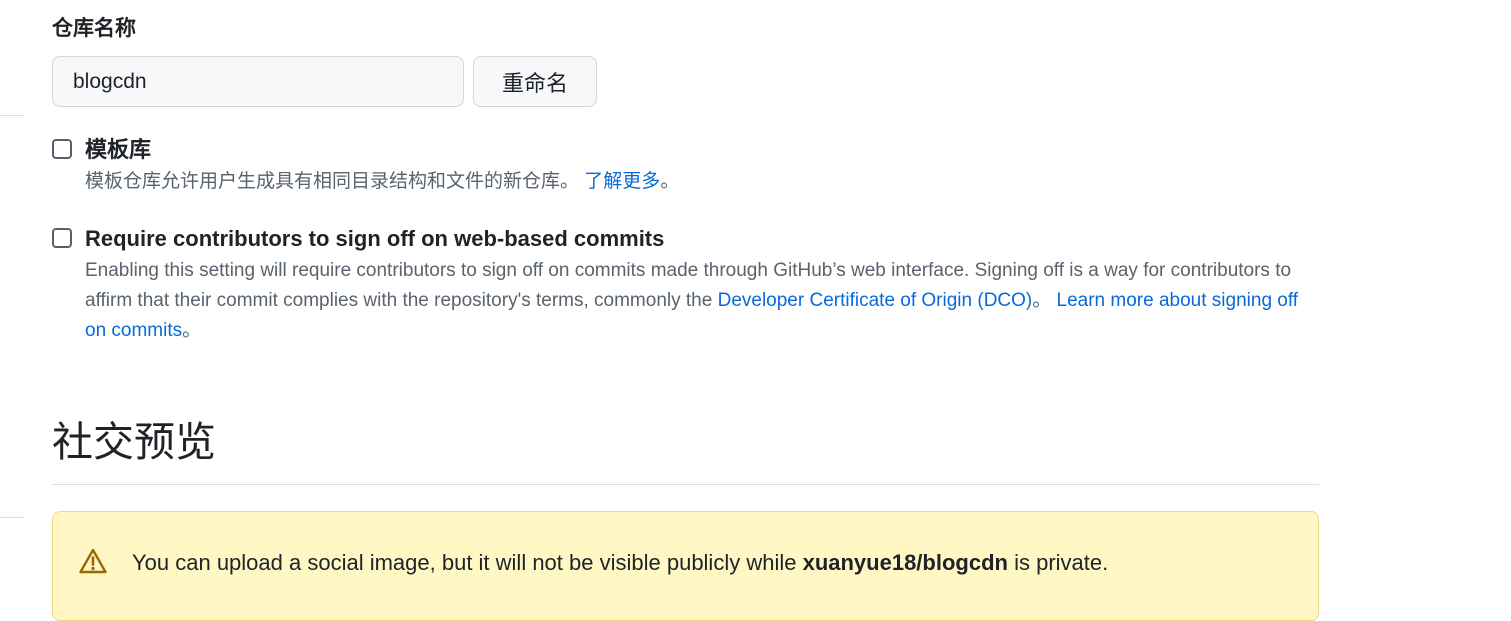 The width and height of the screenshot is (1511, 621). Describe the element at coordinates (118, 150) in the screenshot. I see `template-repo-title: 模板库` at that location.